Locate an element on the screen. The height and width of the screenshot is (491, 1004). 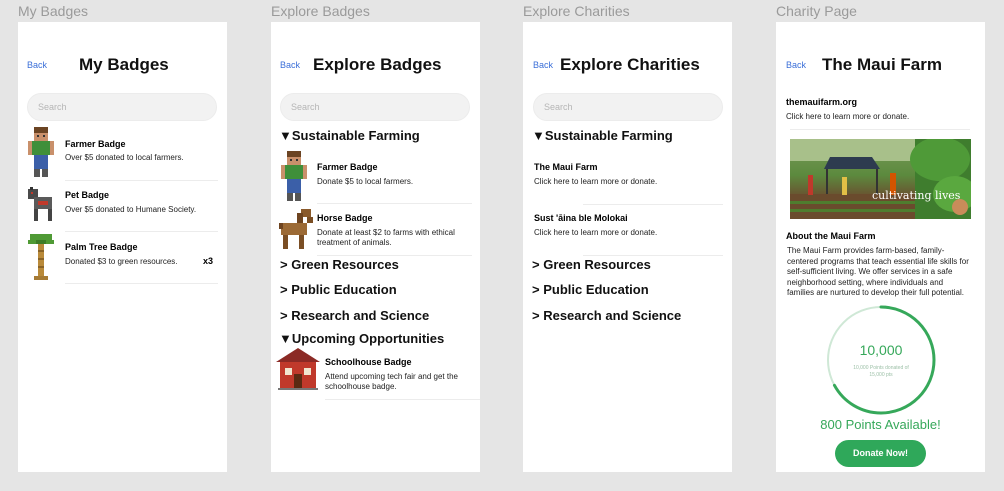
points-progress-ring is located at coordinates (881, 360).